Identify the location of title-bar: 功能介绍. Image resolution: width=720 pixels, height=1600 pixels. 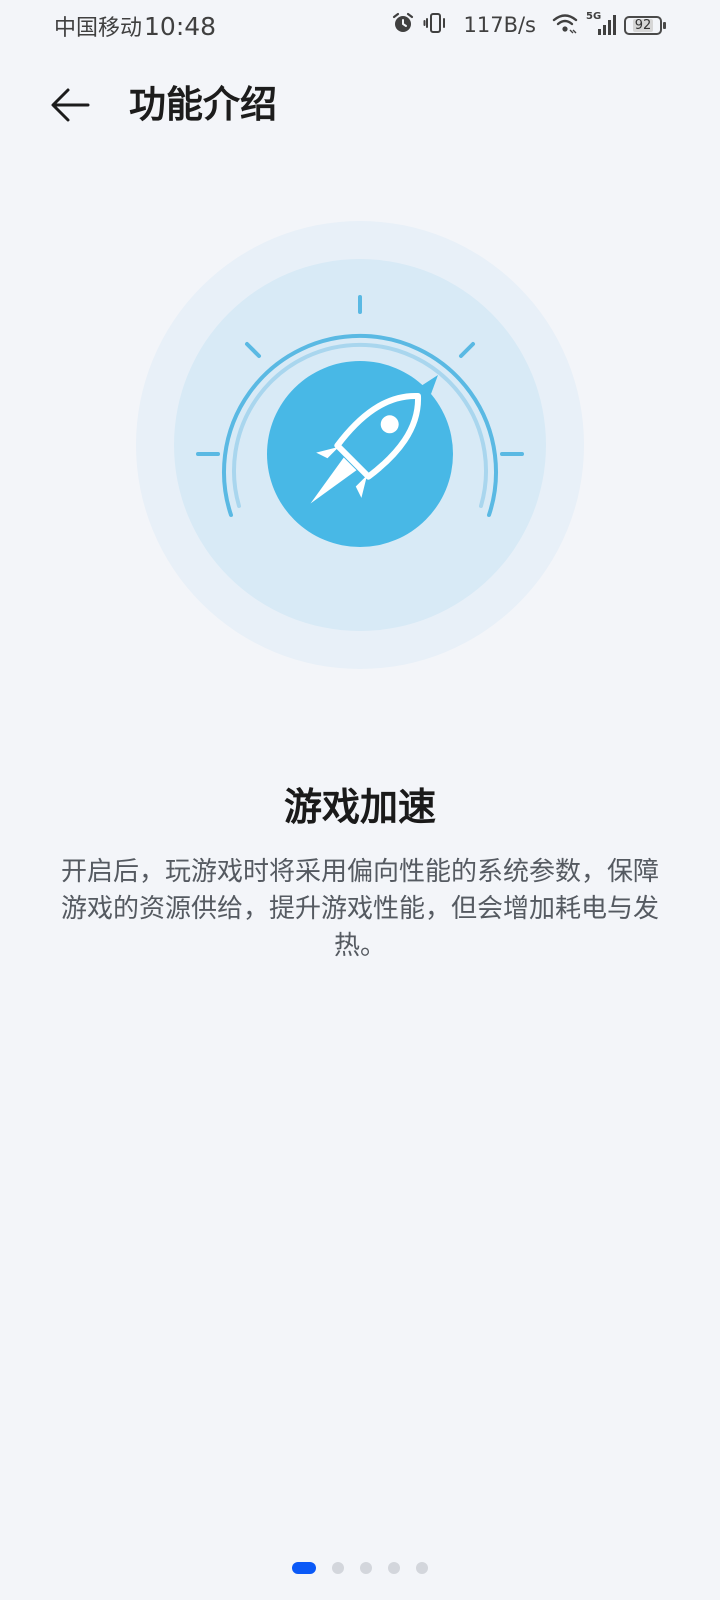
(360, 105).